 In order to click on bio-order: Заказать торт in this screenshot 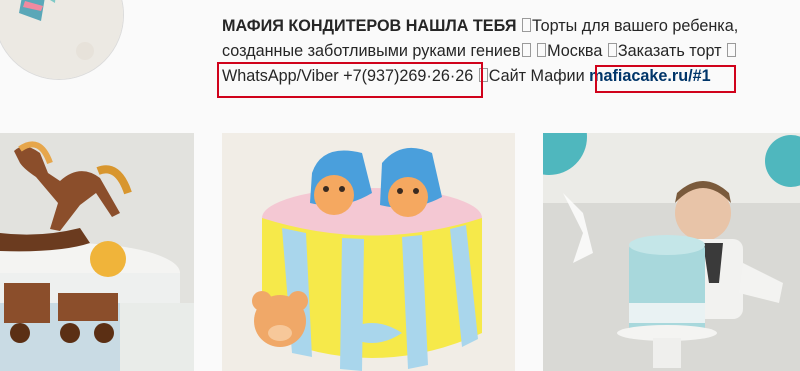, I will do `click(669, 51)`.